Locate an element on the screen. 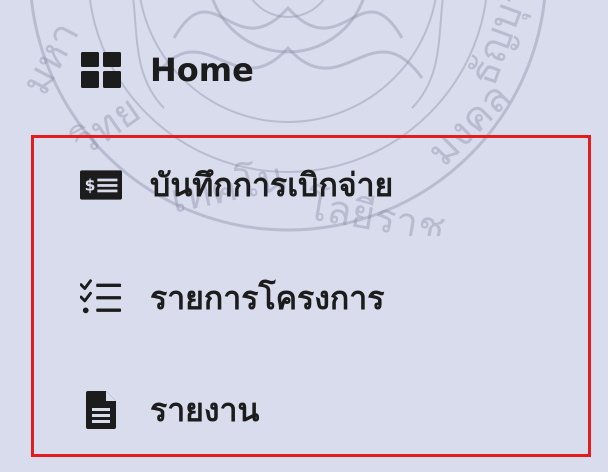 The width and height of the screenshot is (608, 472). grid-icon is located at coordinates (101, 70).